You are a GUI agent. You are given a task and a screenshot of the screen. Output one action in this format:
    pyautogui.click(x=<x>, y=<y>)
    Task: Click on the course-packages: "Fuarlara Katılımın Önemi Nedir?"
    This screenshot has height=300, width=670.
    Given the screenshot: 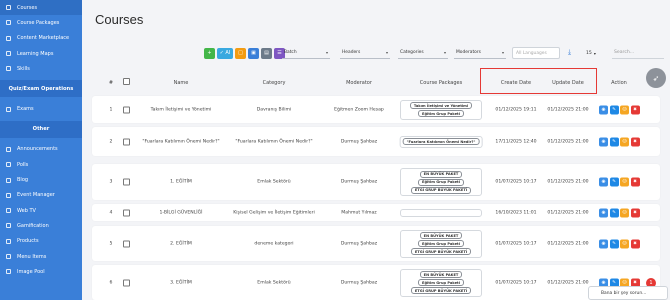 What is the action you would take?
    pyautogui.click(x=441, y=141)
    